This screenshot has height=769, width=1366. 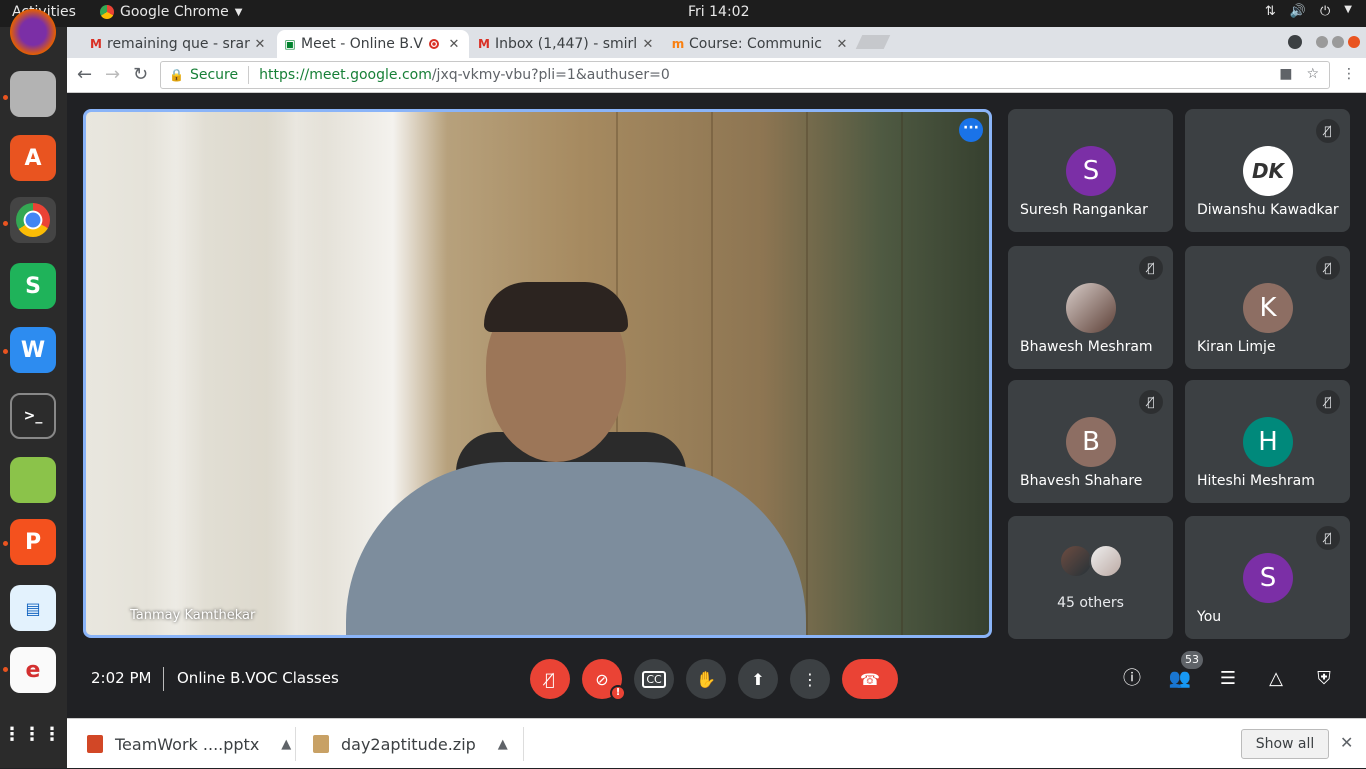 What do you see at coordinates (5, 543) in the screenshot?
I see `running-indicator` at bounding box center [5, 543].